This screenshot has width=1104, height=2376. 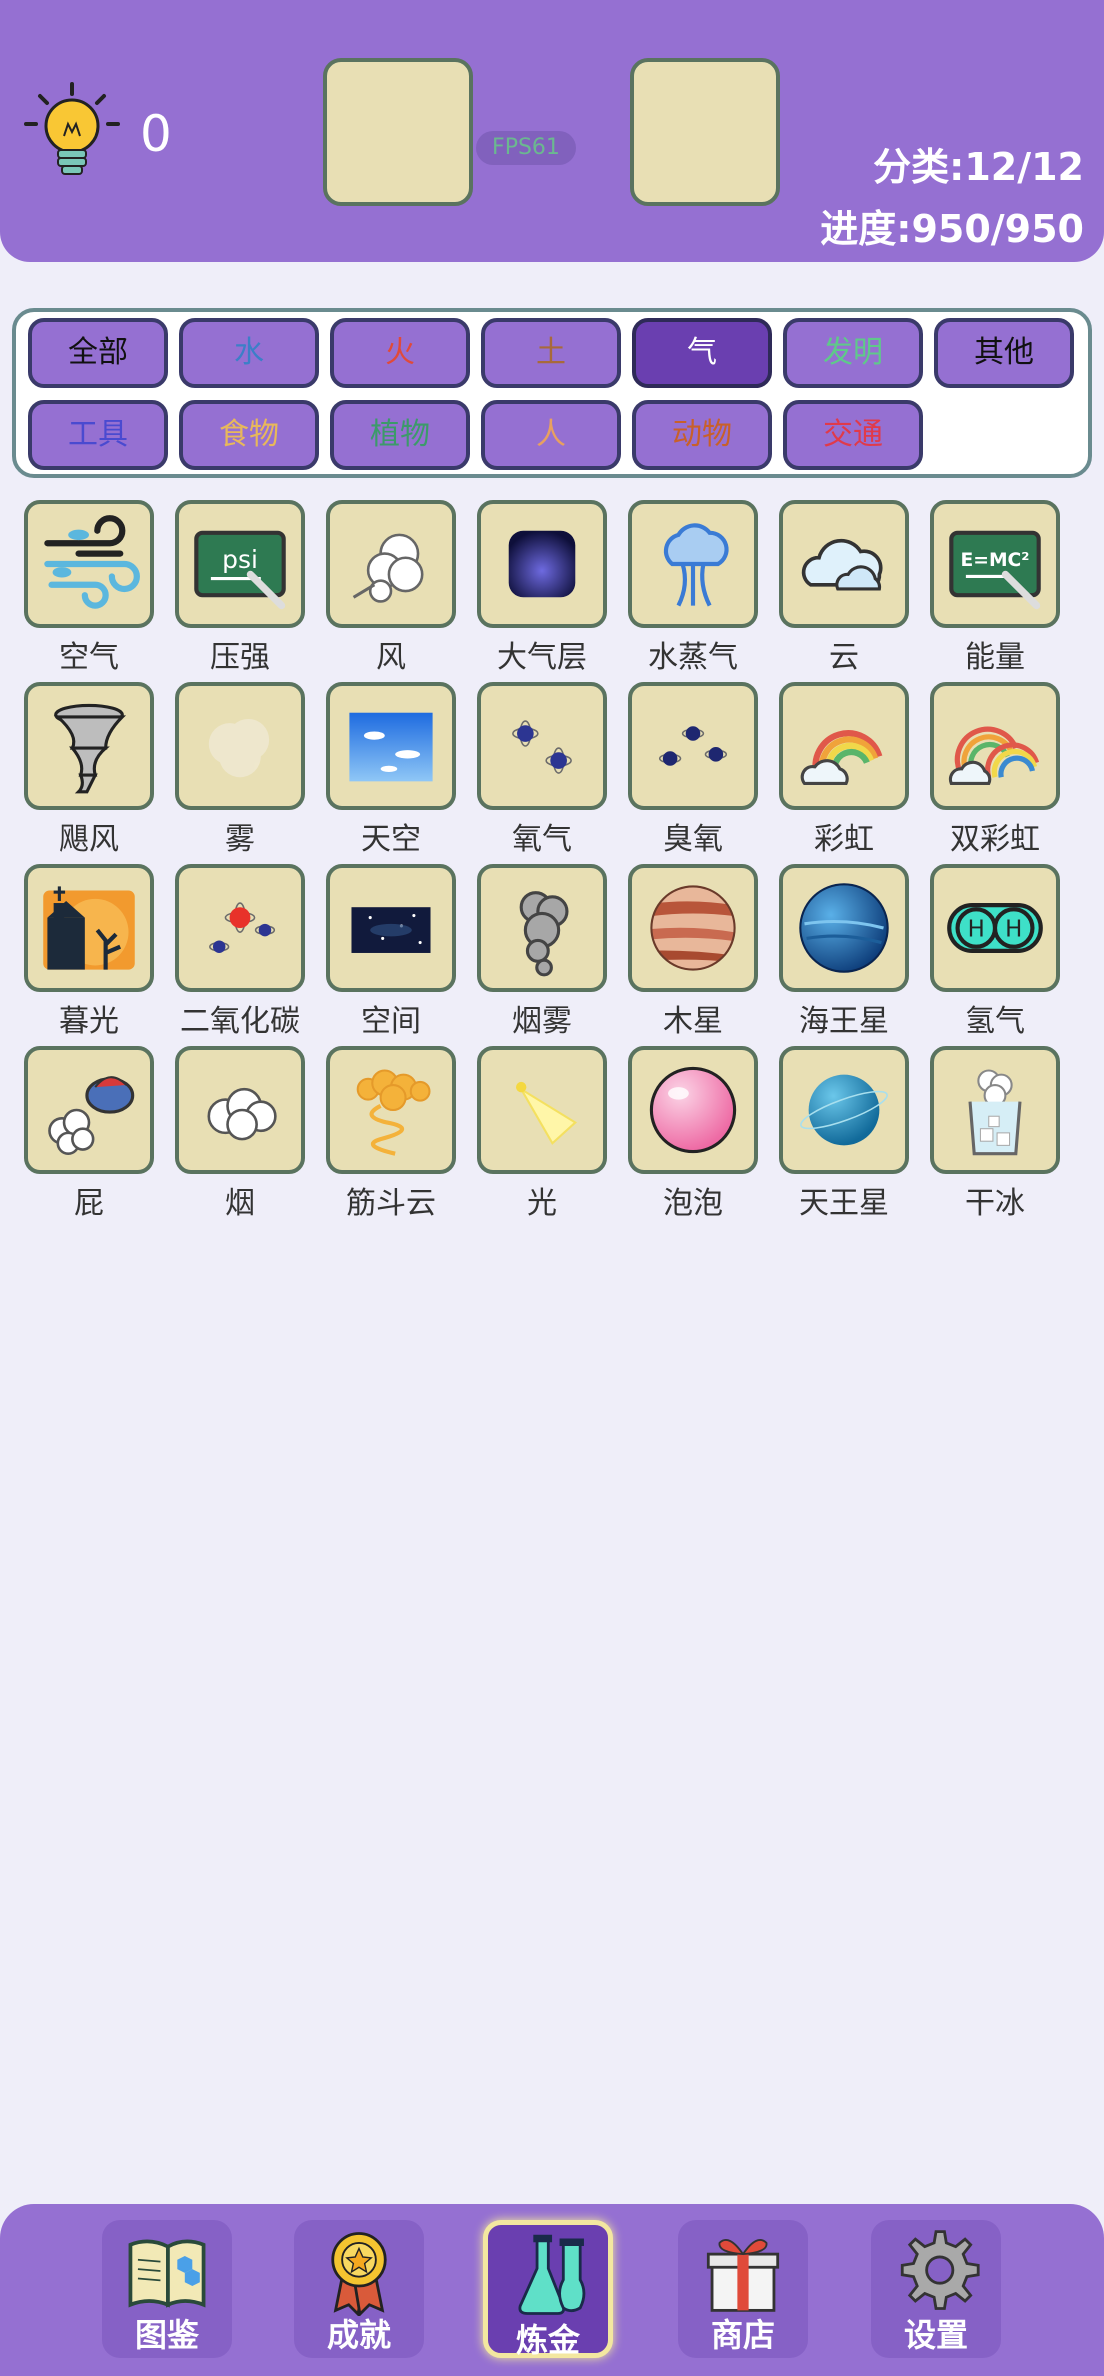 What do you see at coordinates (995, 1021) in the screenshot?
I see `element-label: 氢气` at bounding box center [995, 1021].